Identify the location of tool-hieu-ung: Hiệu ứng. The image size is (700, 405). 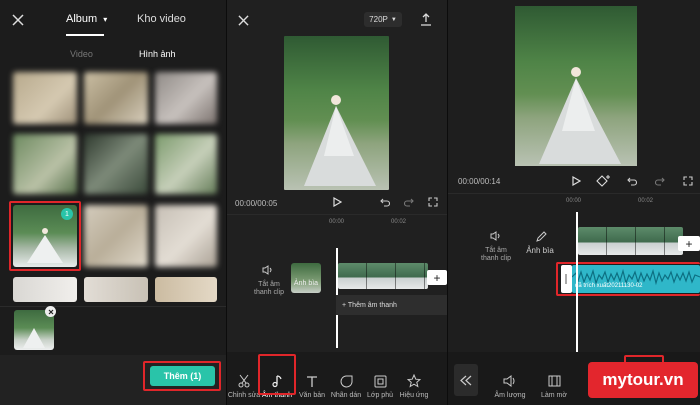
(414, 386).